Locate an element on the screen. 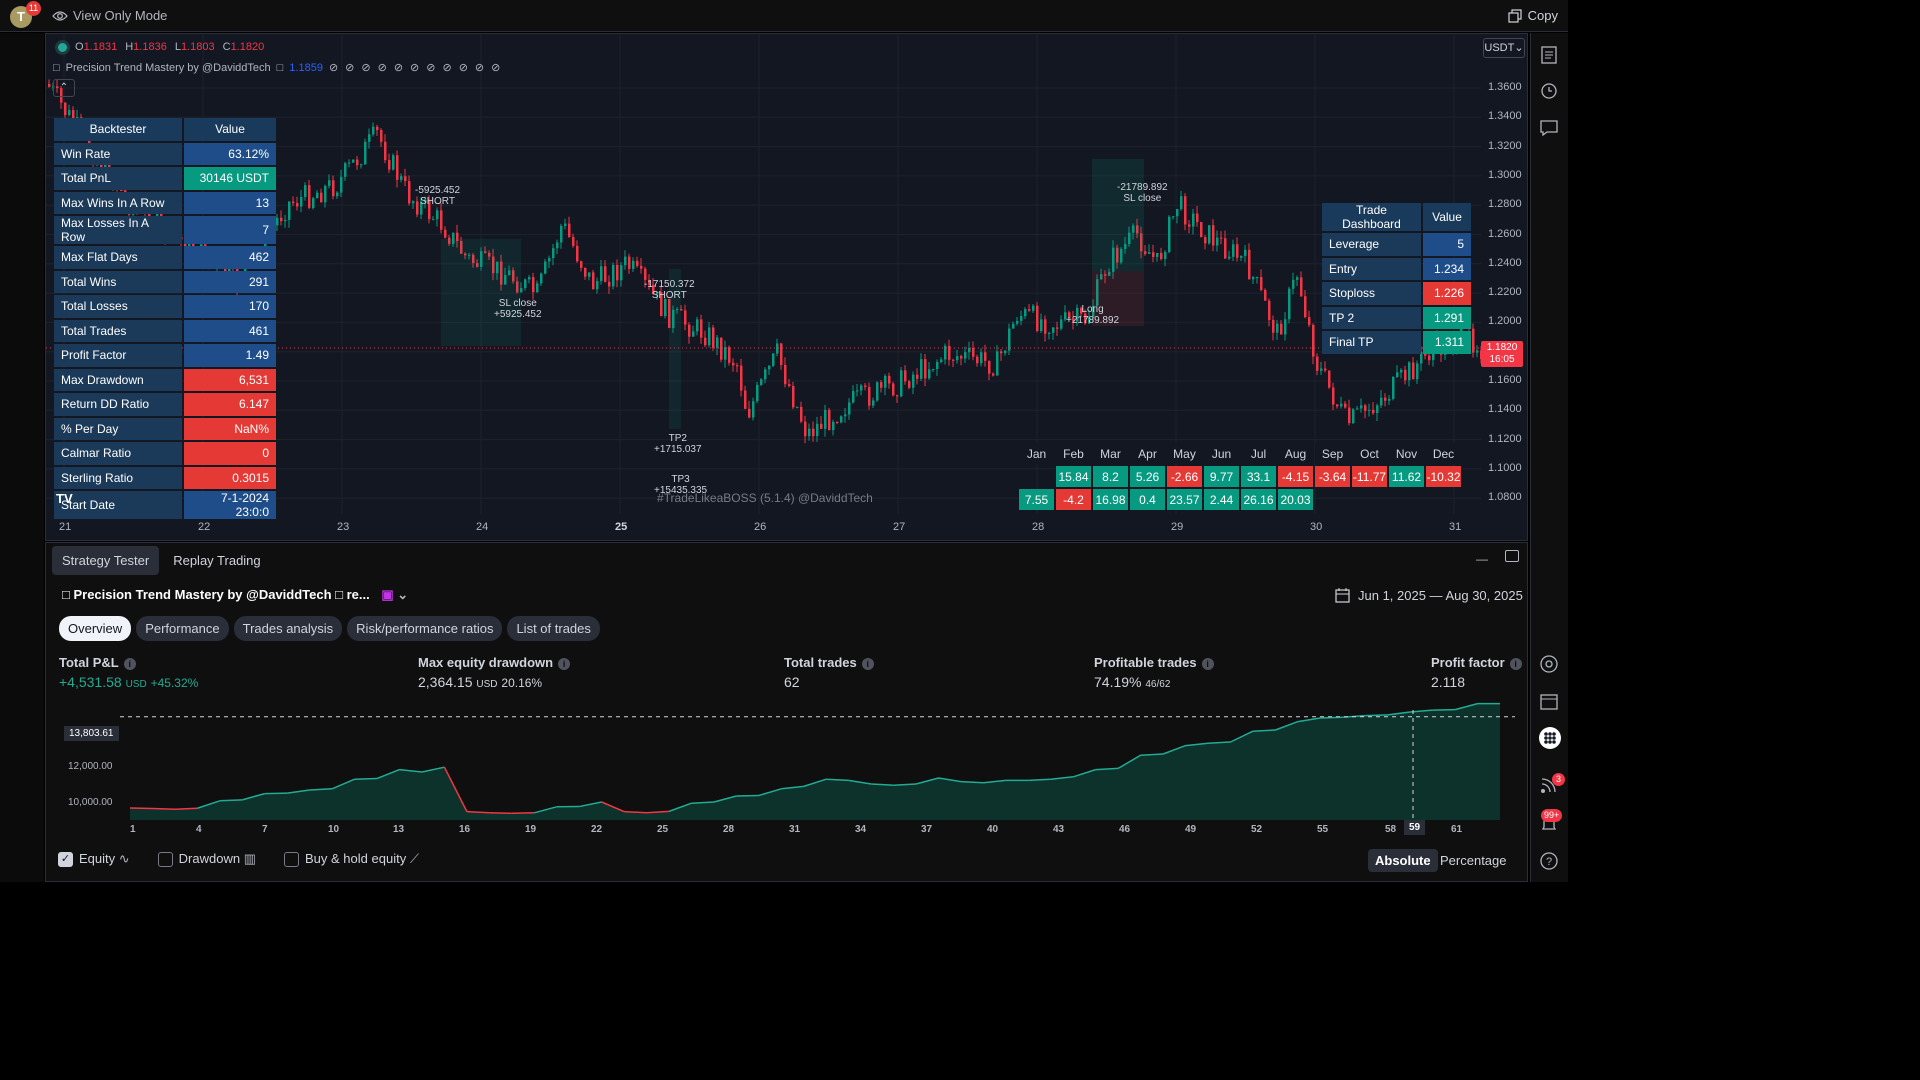 The image size is (1920, 1080). month-return-cell: 15.84 is located at coordinates (1073, 476).